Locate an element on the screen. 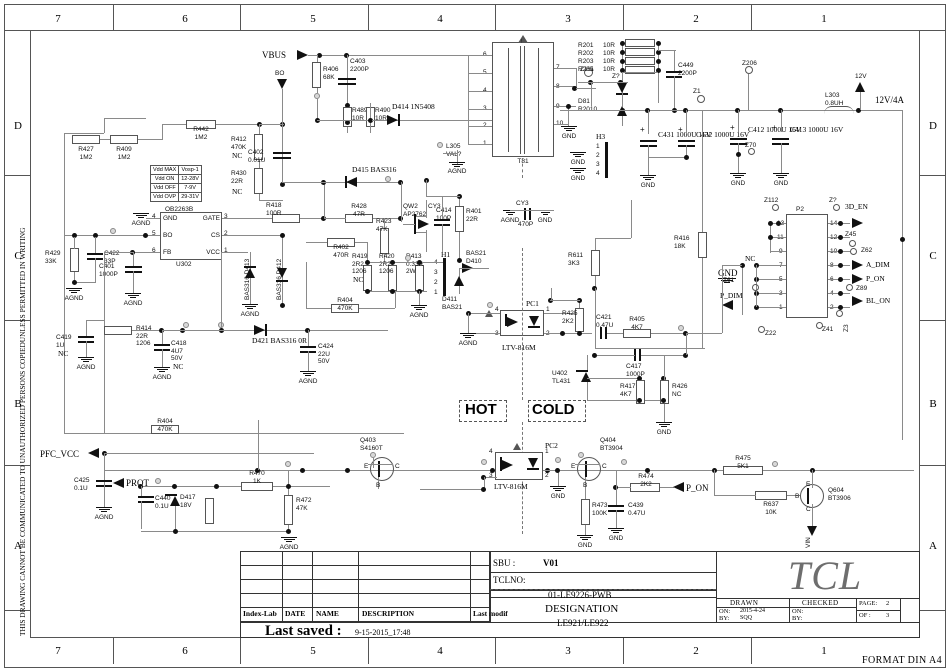  zone-x-6-top: 6 is located at coordinates (185, 19).